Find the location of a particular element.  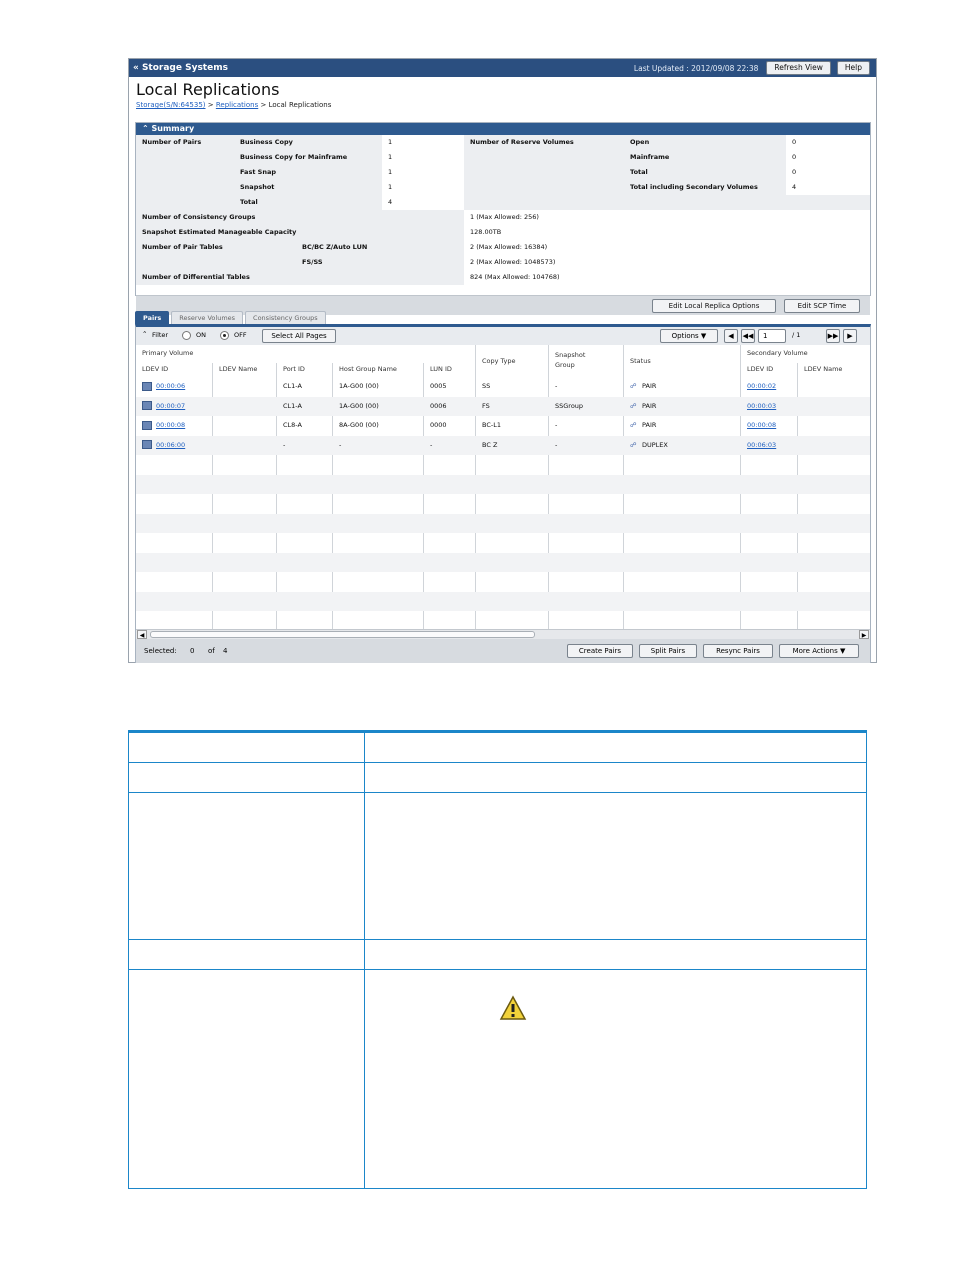

reserve-mainframe-value: 0 is located at coordinates (794, 157).